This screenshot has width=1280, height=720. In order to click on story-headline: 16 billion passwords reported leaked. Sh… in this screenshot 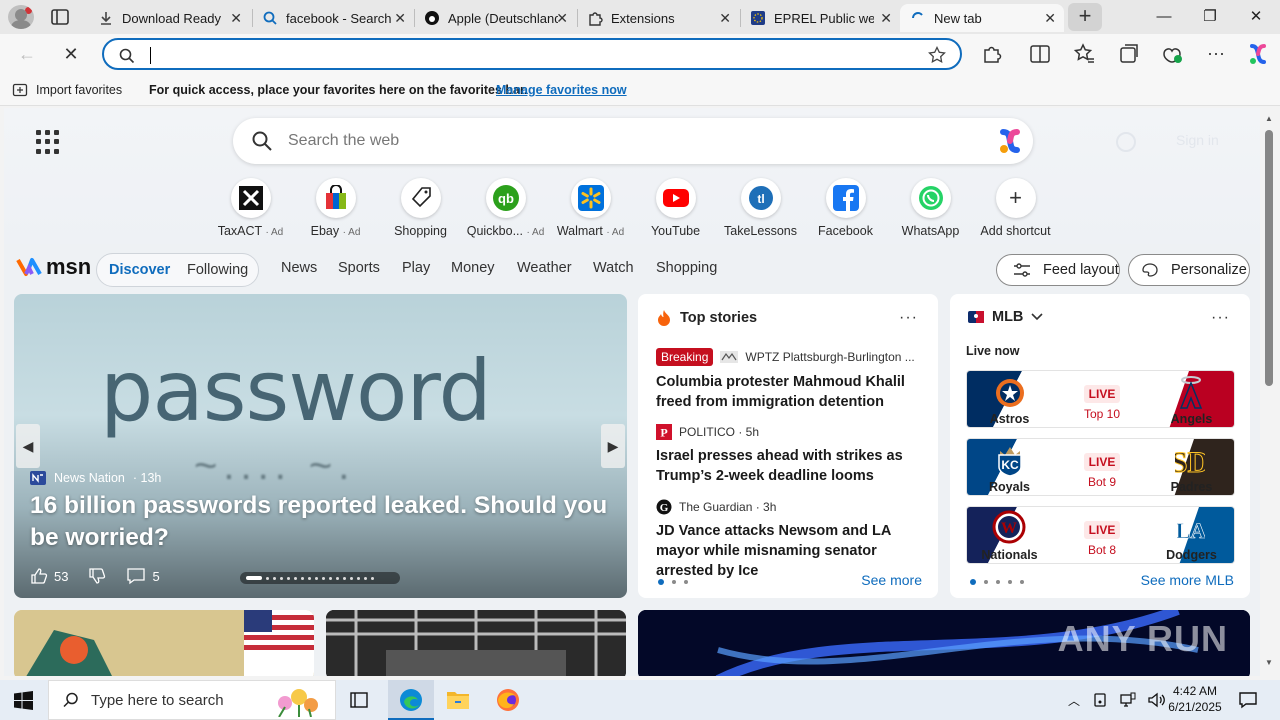, I will do `click(325, 522)`.